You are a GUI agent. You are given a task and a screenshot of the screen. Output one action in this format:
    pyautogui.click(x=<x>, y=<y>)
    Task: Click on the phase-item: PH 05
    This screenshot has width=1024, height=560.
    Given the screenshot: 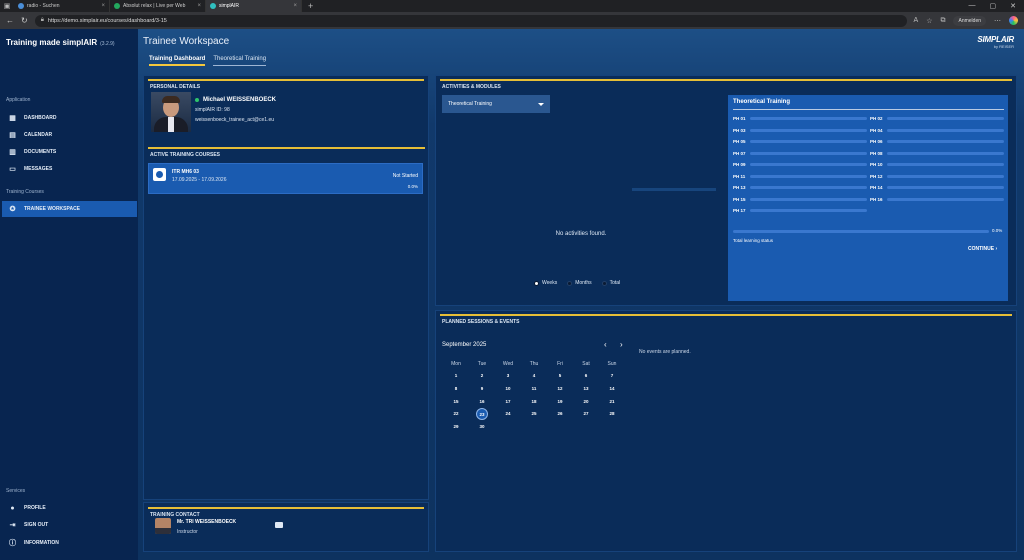 What is the action you would take?
    pyautogui.click(x=800, y=141)
    